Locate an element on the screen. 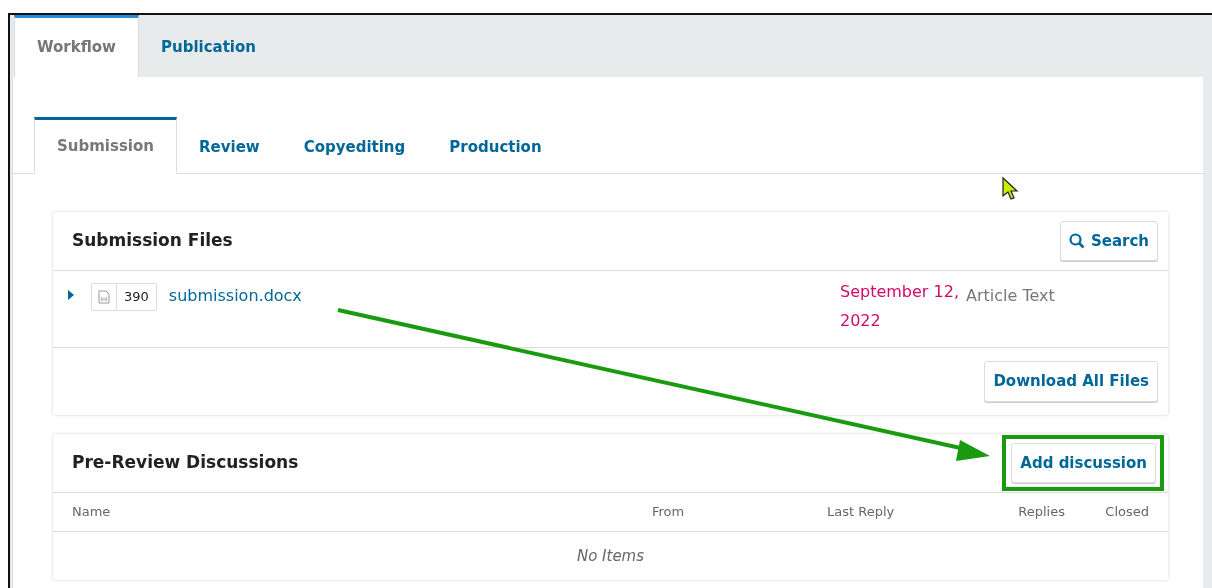  cursor-icon is located at coordinates (1010, 188).